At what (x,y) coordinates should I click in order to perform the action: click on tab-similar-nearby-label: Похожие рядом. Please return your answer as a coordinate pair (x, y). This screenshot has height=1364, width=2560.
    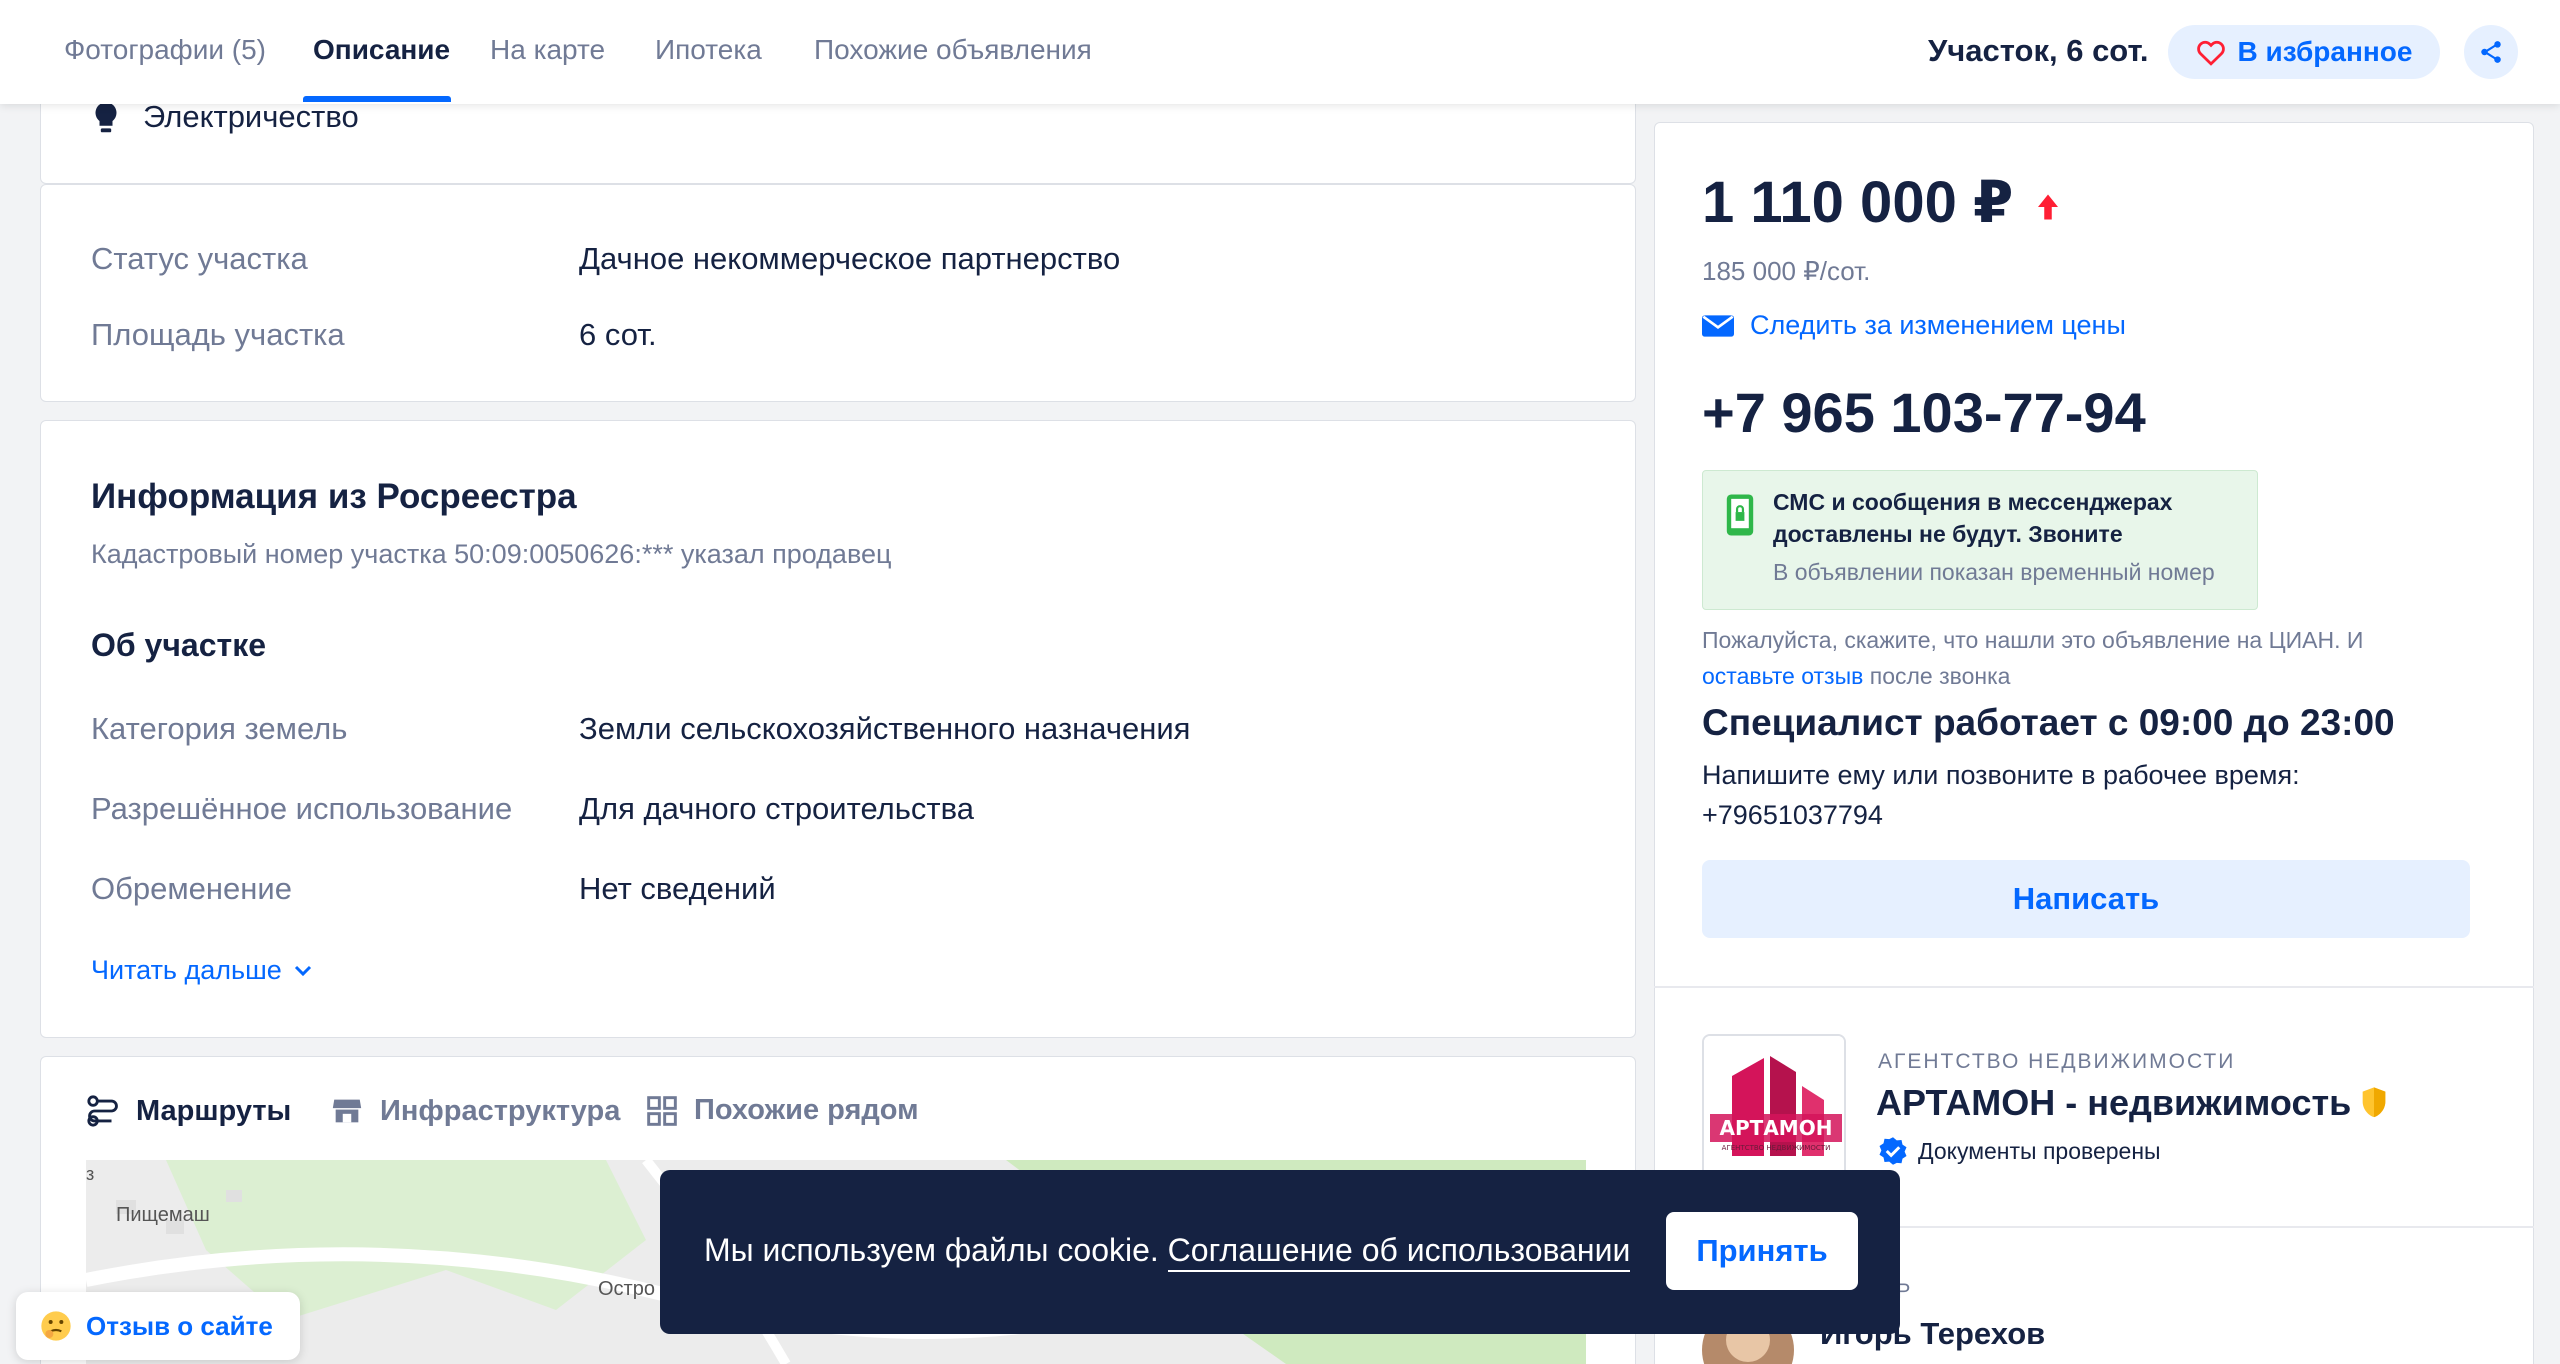
    Looking at the image, I should click on (806, 1110).